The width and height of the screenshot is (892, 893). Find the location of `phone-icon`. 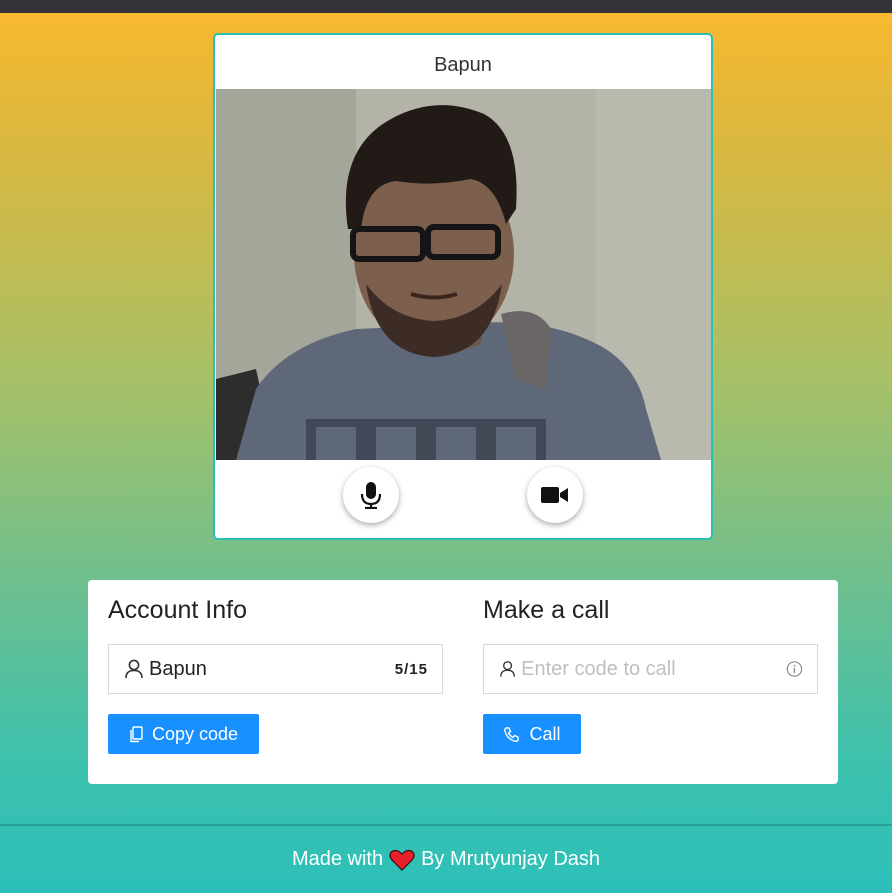

phone-icon is located at coordinates (512, 734).